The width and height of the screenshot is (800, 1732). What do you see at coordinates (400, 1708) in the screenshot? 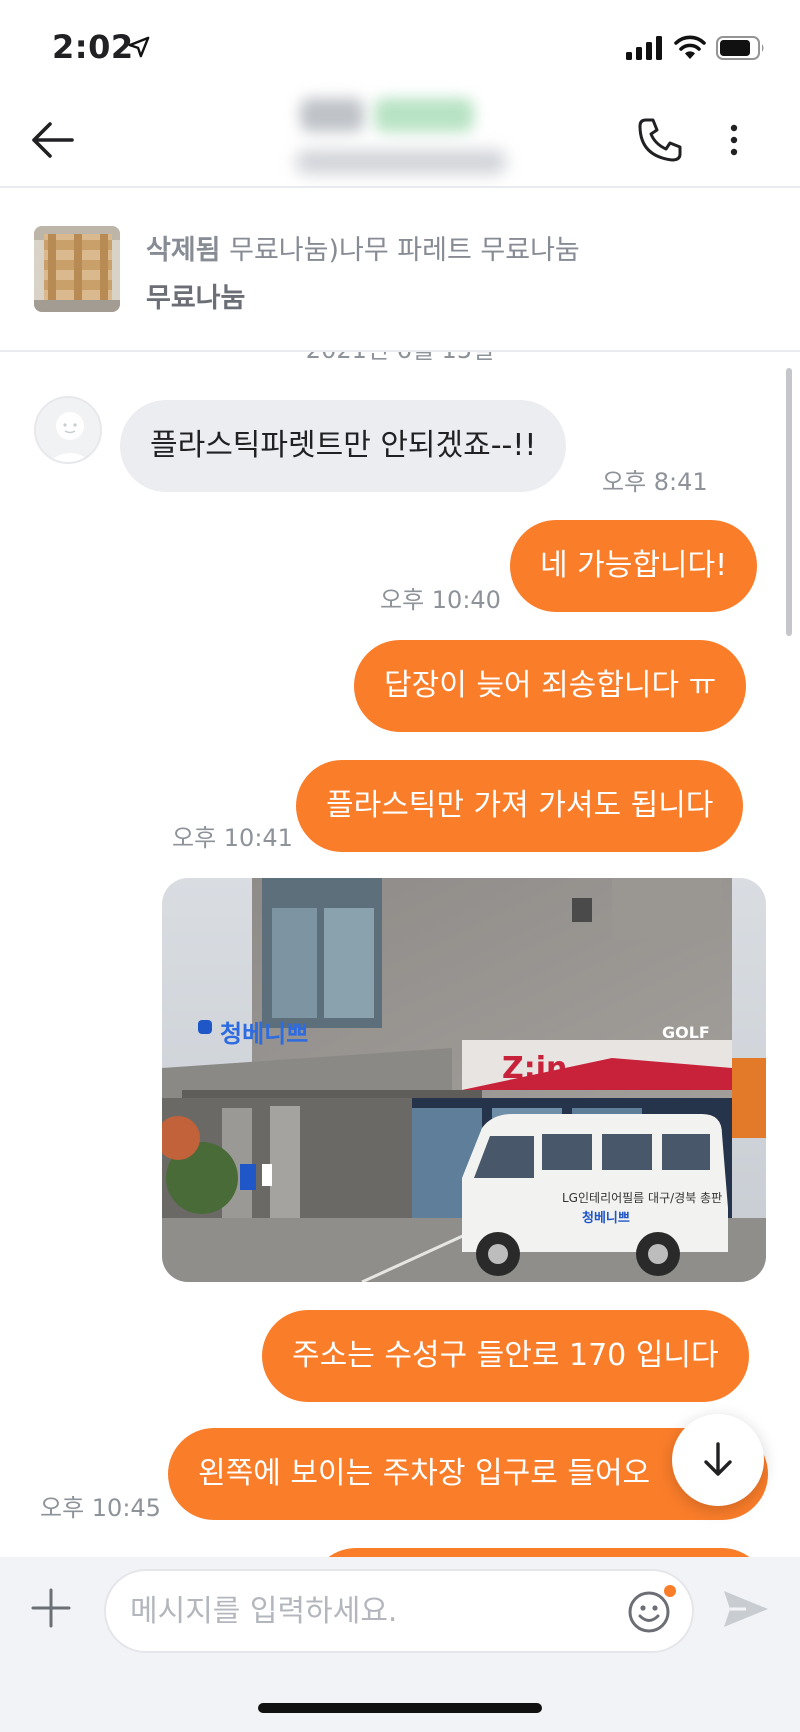
I see `home-indicator` at bounding box center [400, 1708].